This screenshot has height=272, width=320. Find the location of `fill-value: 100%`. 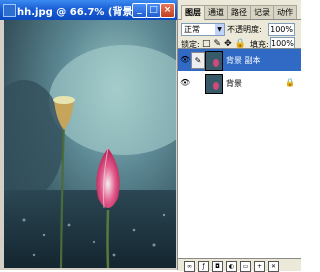

fill-value: 100% is located at coordinates (282, 43).